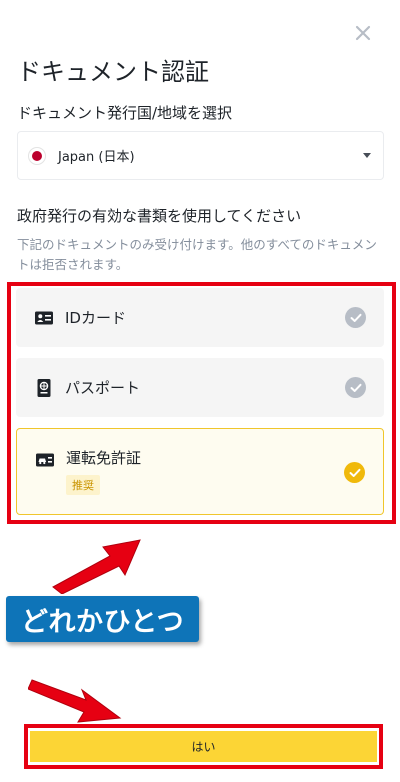 This screenshot has width=400, height=782. I want to click on document-option-id-card: IDカード, so click(200, 317).